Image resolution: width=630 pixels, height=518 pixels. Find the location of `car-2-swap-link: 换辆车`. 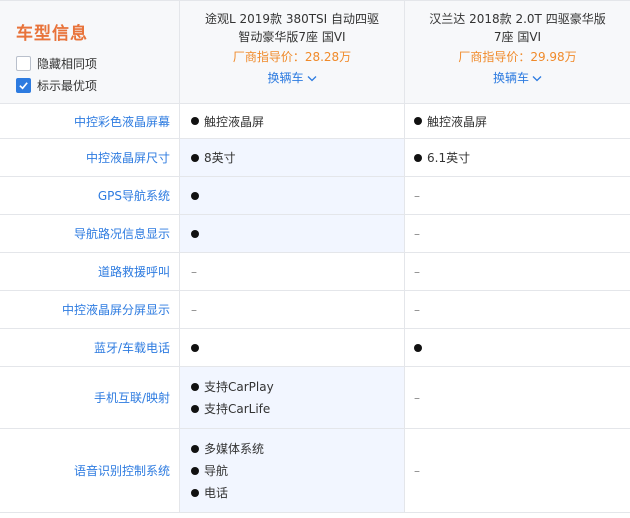

car-2-swap-link: 换辆车 is located at coordinates (517, 78).